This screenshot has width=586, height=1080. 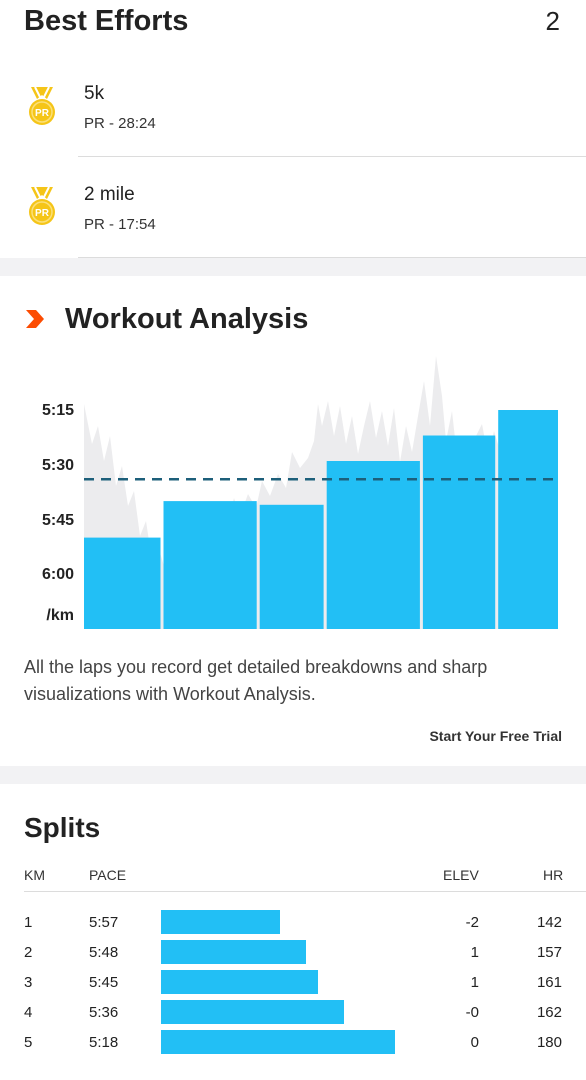 What do you see at coordinates (62, 827) in the screenshot?
I see `splits-title: Splits` at bounding box center [62, 827].